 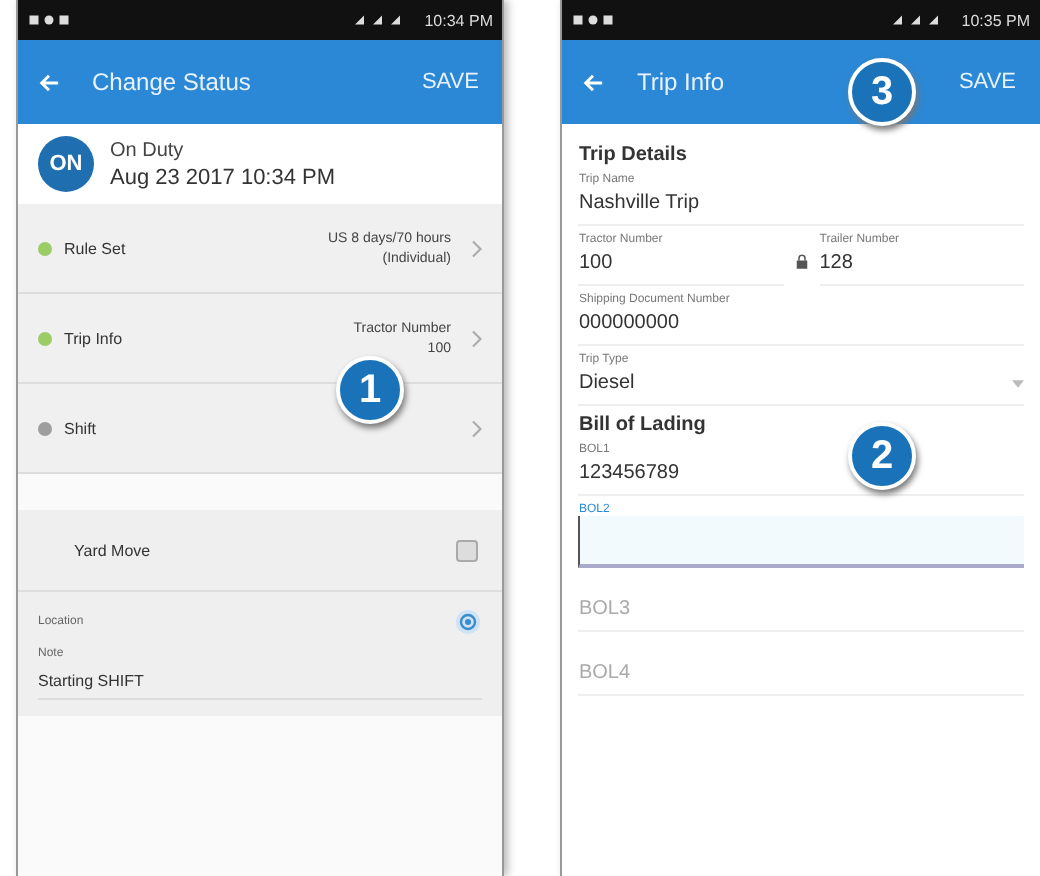 I want to click on status-time: 10:35 PM, so click(x=995, y=20).